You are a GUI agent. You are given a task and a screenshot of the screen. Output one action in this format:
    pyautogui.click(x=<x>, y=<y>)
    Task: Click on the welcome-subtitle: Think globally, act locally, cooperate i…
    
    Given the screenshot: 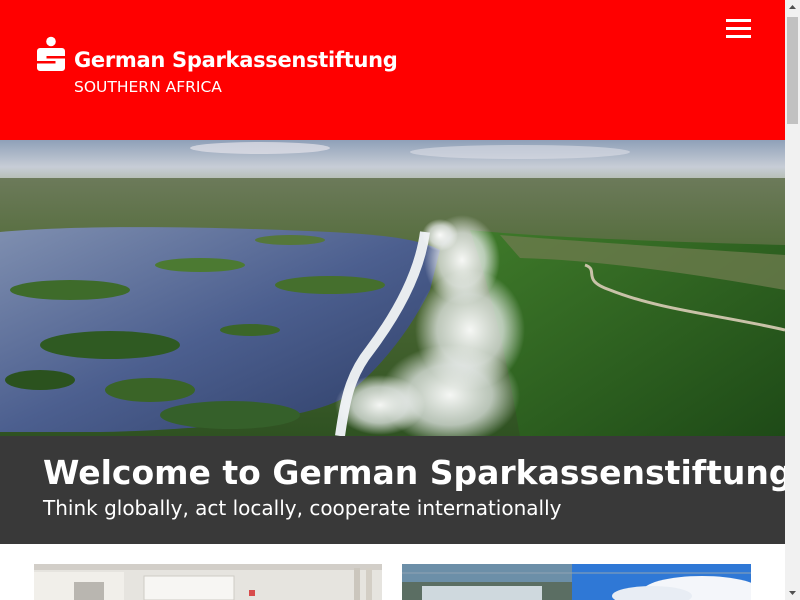 What is the action you would take?
    pyautogui.click(x=302, y=508)
    